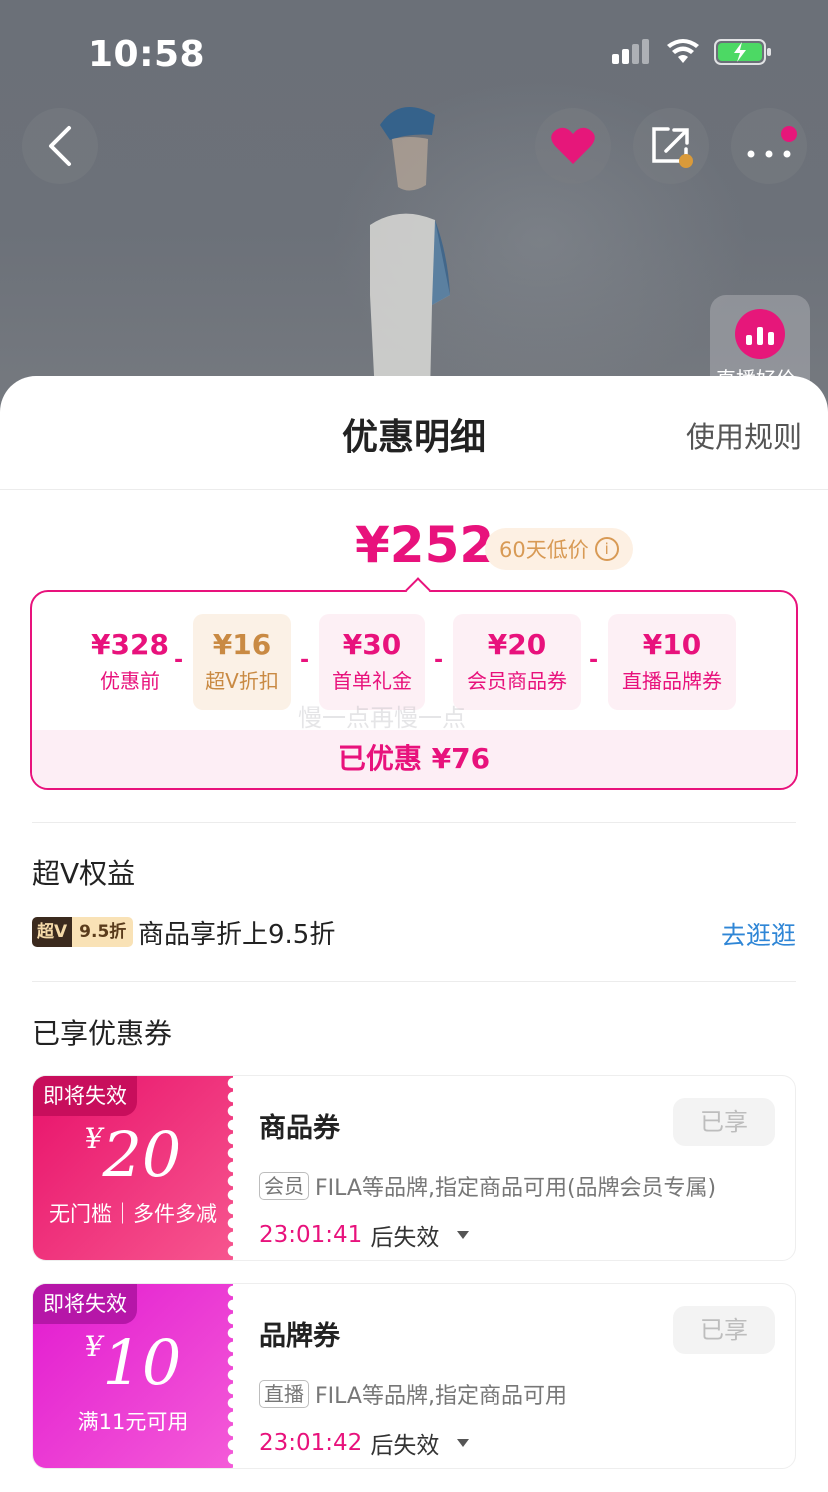  Describe the element at coordinates (517, 662) in the screenshot. I see `breakdown-item-member-coupon: ¥20 会员商品券` at that location.